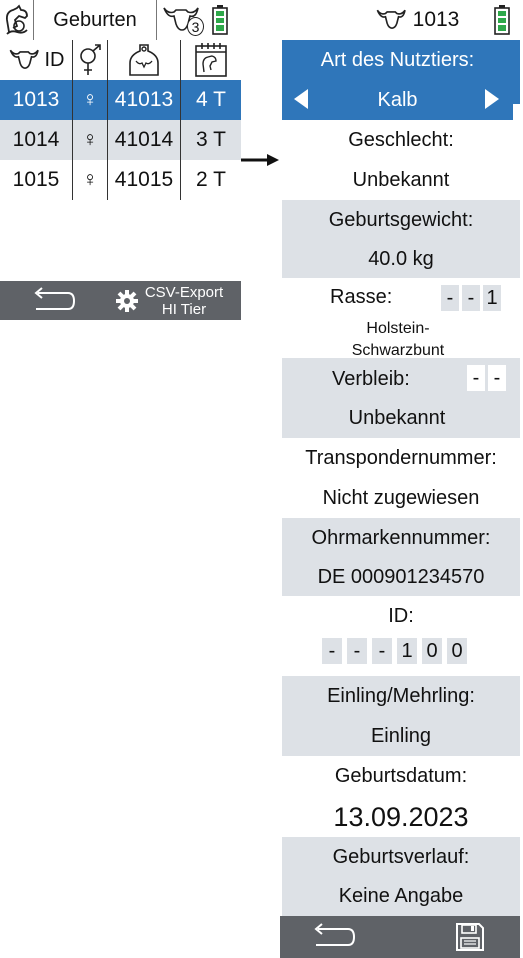  What do you see at coordinates (184, 309) in the screenshot?
I see `csv-export-line2: HI Tier` at bounding box center [184, 309].